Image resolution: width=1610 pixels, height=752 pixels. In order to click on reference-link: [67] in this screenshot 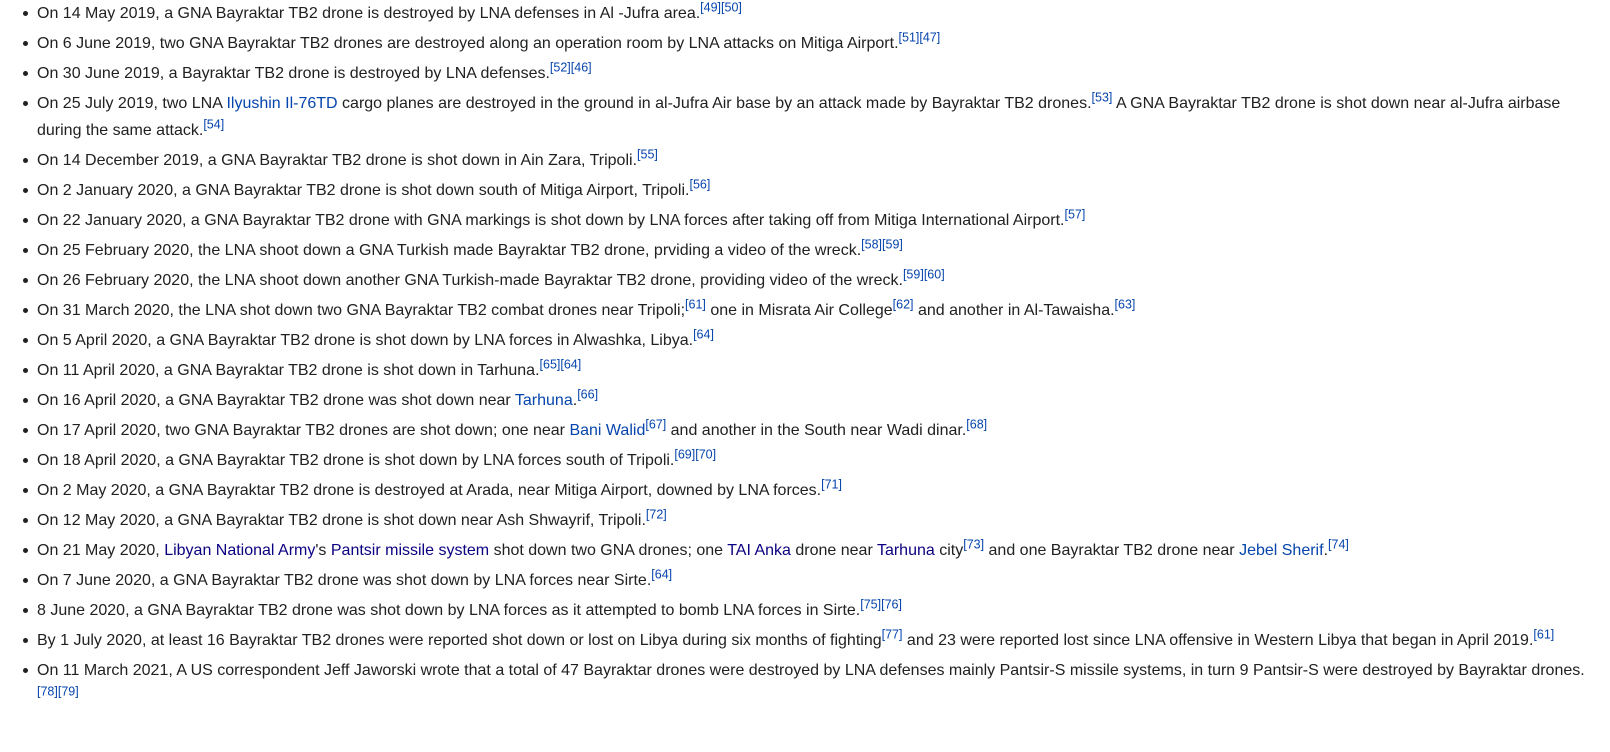, I will do `click(655, 425)`.